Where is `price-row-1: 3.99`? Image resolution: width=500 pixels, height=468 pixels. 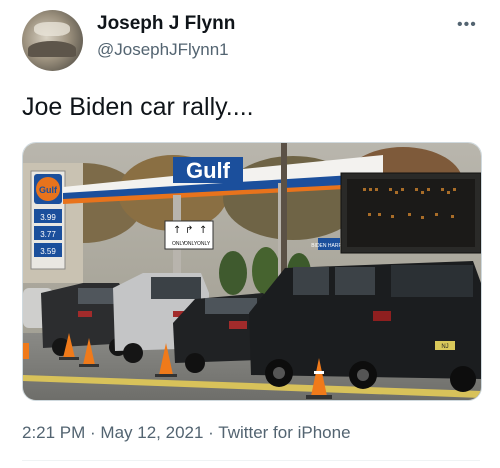 price-row-1: 3.99 is located at coordinates (48, 217).